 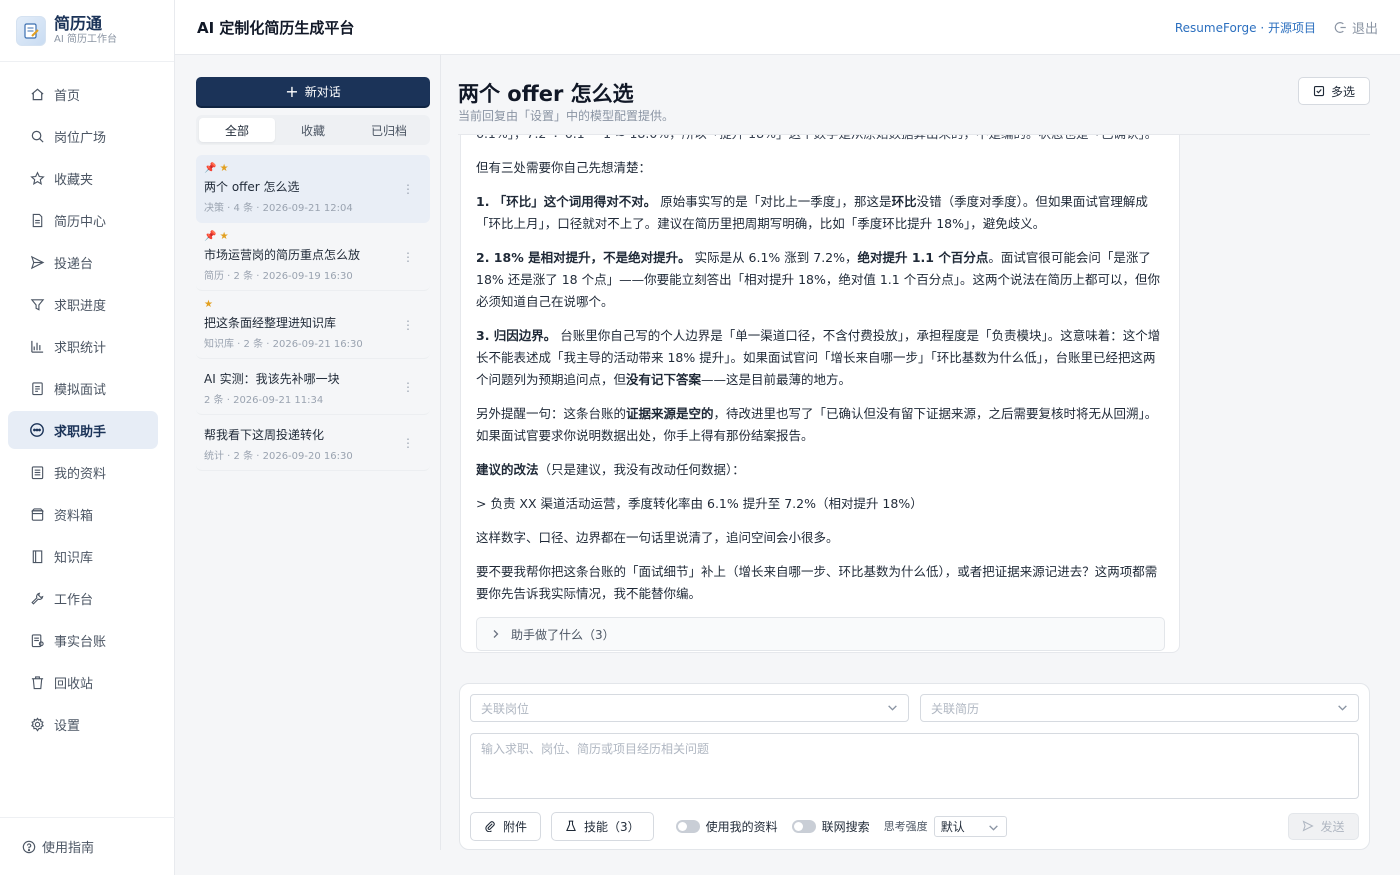 What do you see at coordinates (546, 94) in the screenshot?
I see `conversation-heading: 两个 offer 怎么选` at bounding box center [546, 94].